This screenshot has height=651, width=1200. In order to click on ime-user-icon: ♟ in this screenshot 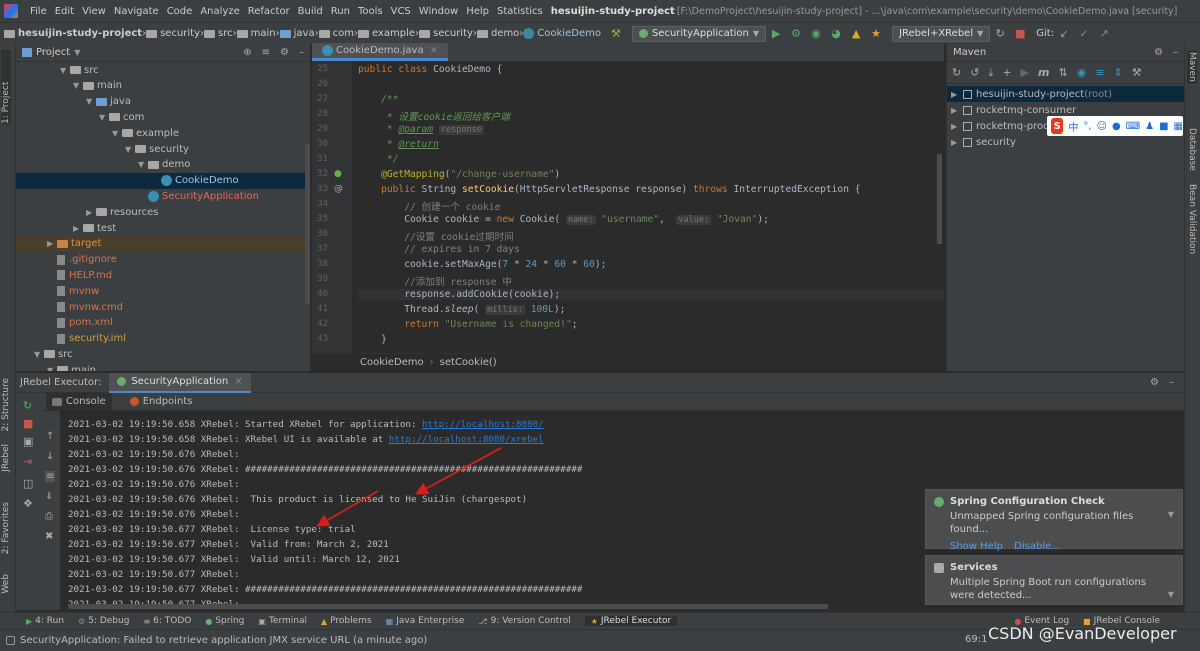, I will do `click(1149, 126)`.